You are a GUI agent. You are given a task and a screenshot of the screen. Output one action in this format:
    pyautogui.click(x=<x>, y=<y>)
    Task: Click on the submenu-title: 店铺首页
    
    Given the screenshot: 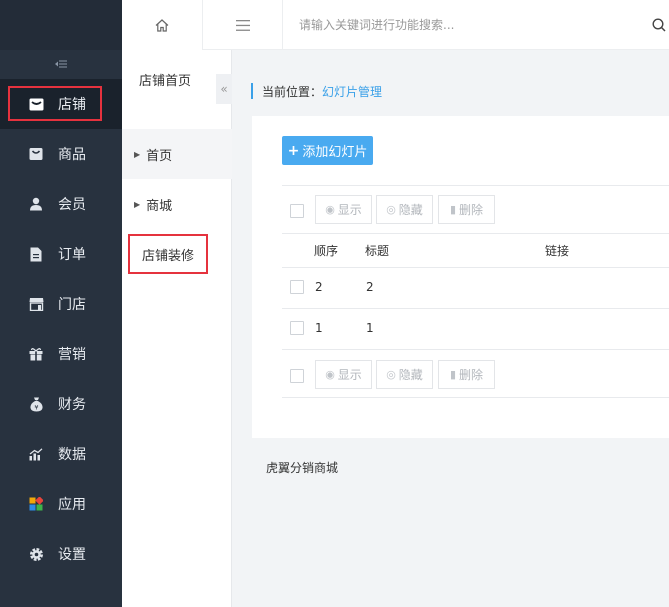 What is the action you would take?
    pyautogui.click(x=164, y=81)
    